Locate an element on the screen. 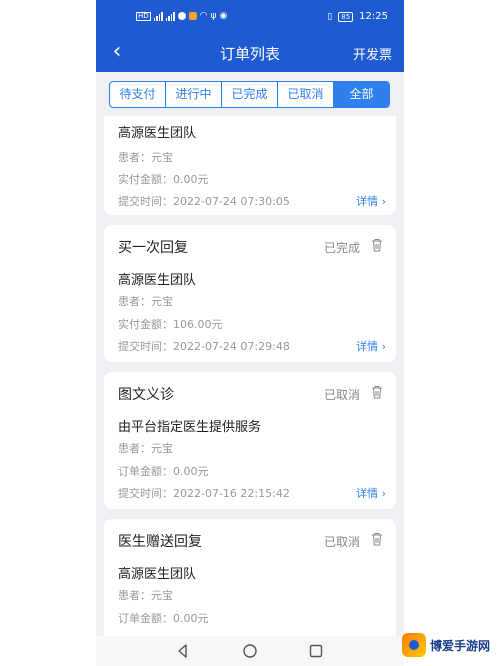 This screenshot has width=500, height=666. back-triangle-icon is located at coordinates (183, 651).